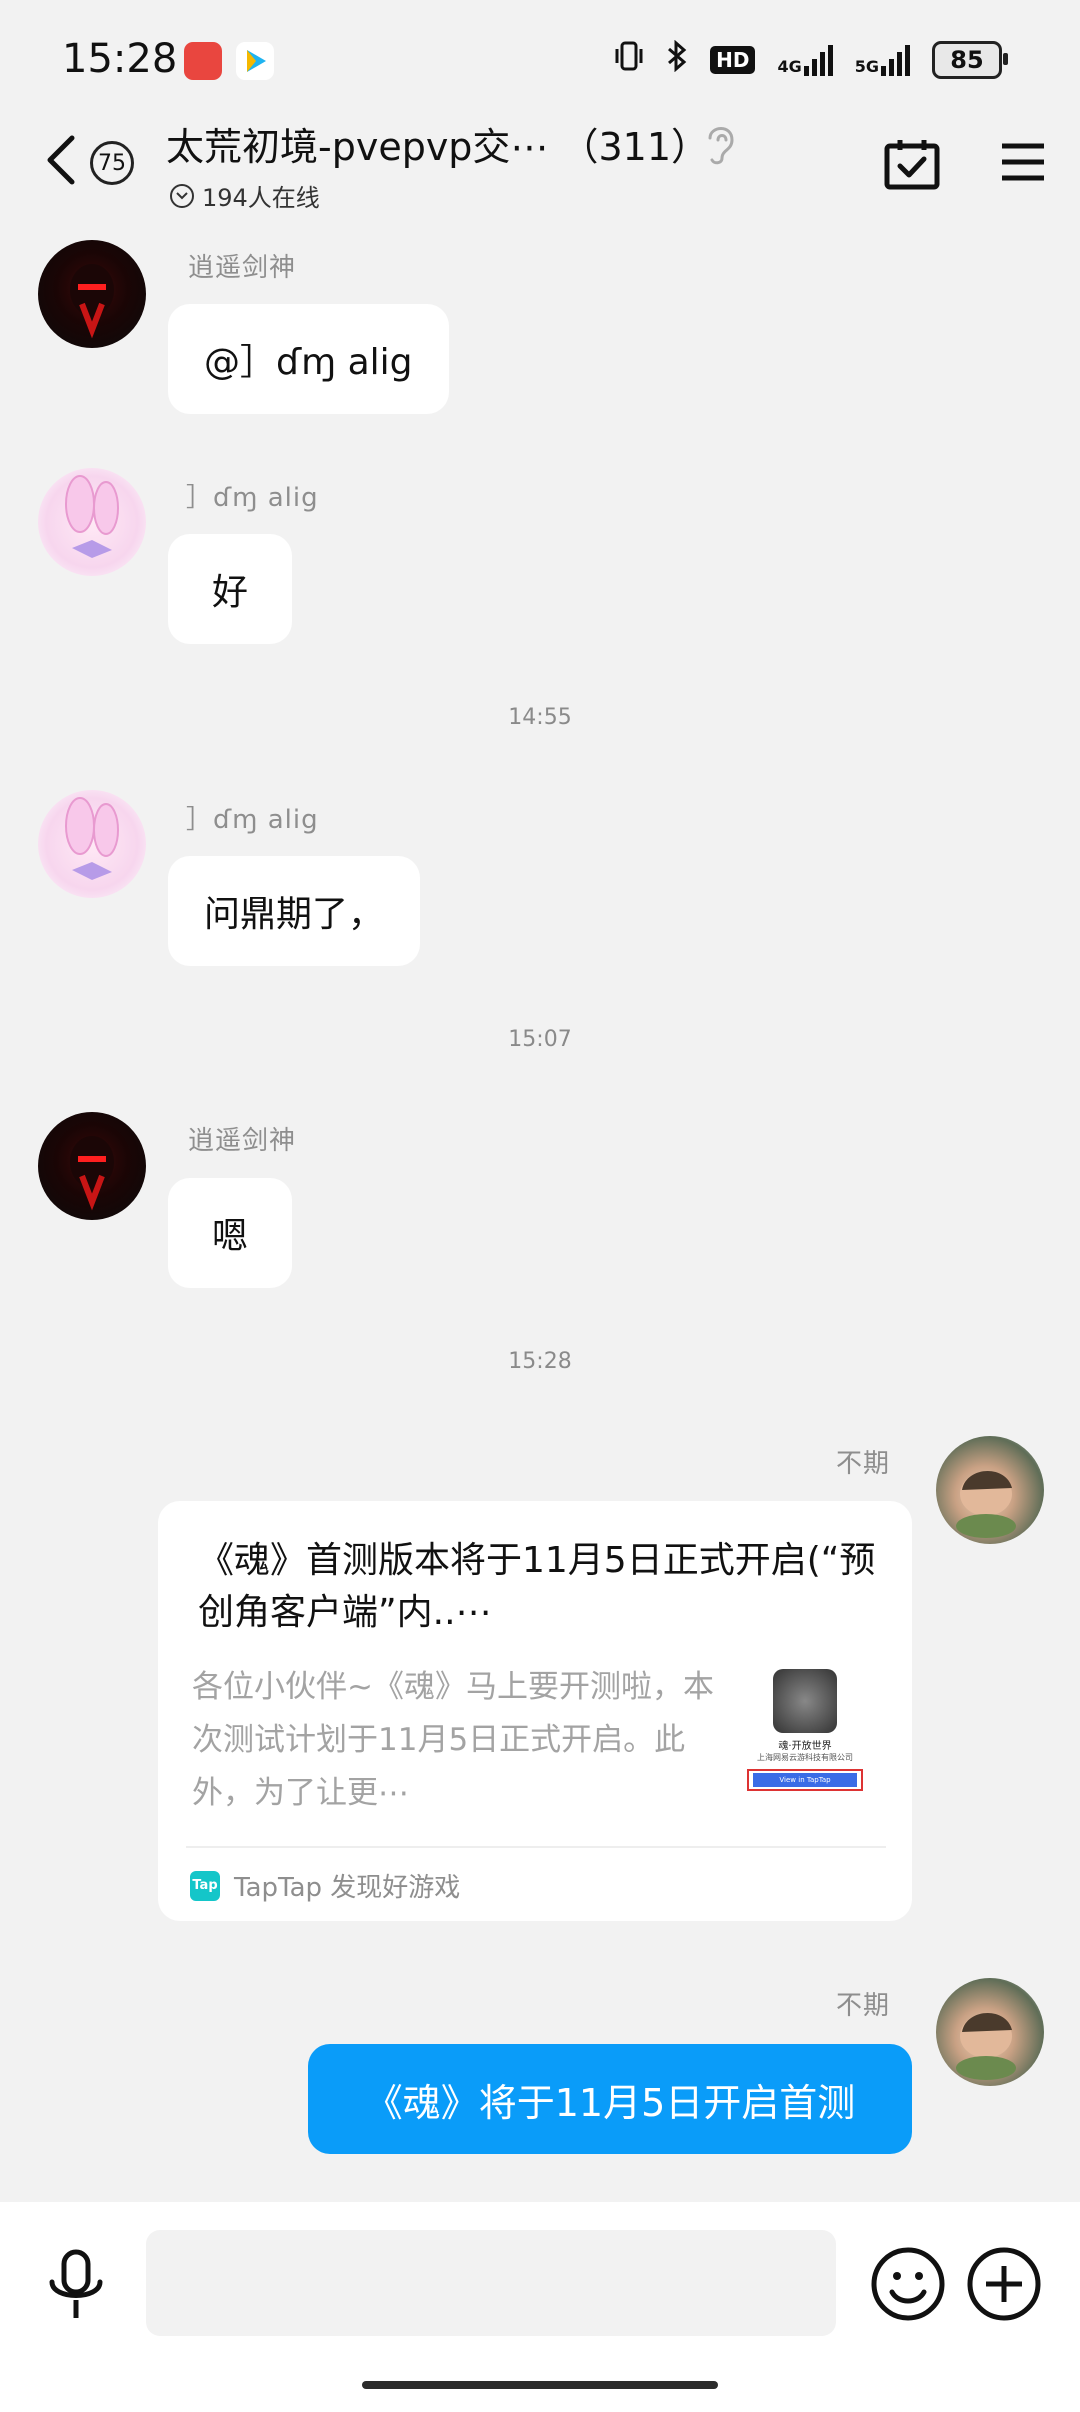 This screenshot has width=1080, height=2412. Describe the element at coordinates (294, 914) in the screenshot. I see `message-text: 问鼎期了，` at that location.